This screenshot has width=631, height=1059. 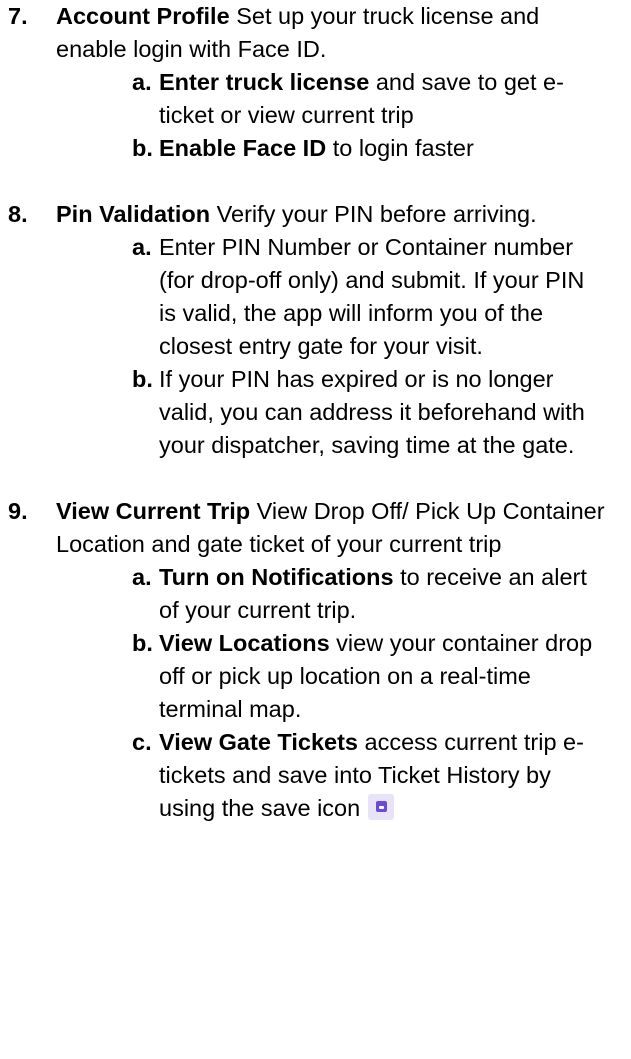 What do you see at coordinates (400, 148) in the screenshot?
I see `substep-description: to login faster` at bounding box center [400, 148].